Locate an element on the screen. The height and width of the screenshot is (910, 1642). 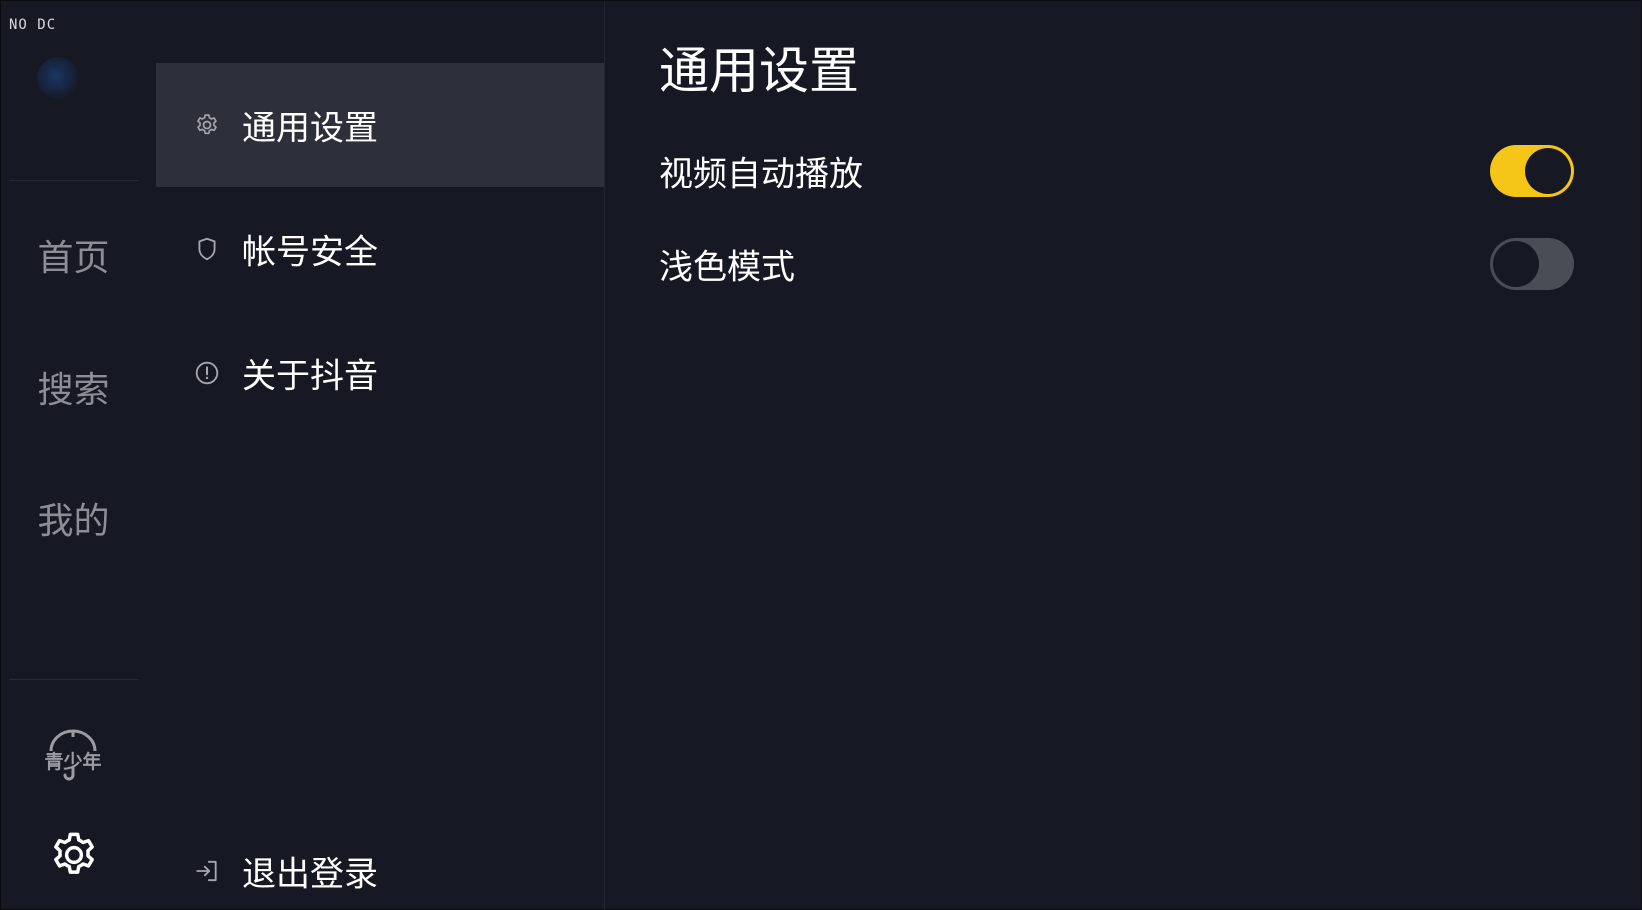
page-title: 通用设置 is located at coordinates (759, 71).